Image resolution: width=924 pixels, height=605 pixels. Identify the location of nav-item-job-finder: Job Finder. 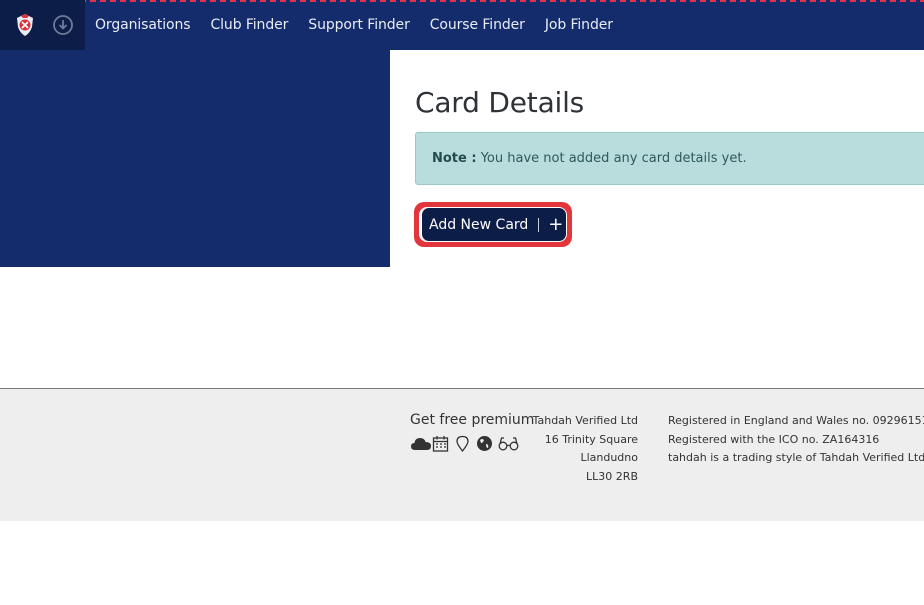
(579, 25).